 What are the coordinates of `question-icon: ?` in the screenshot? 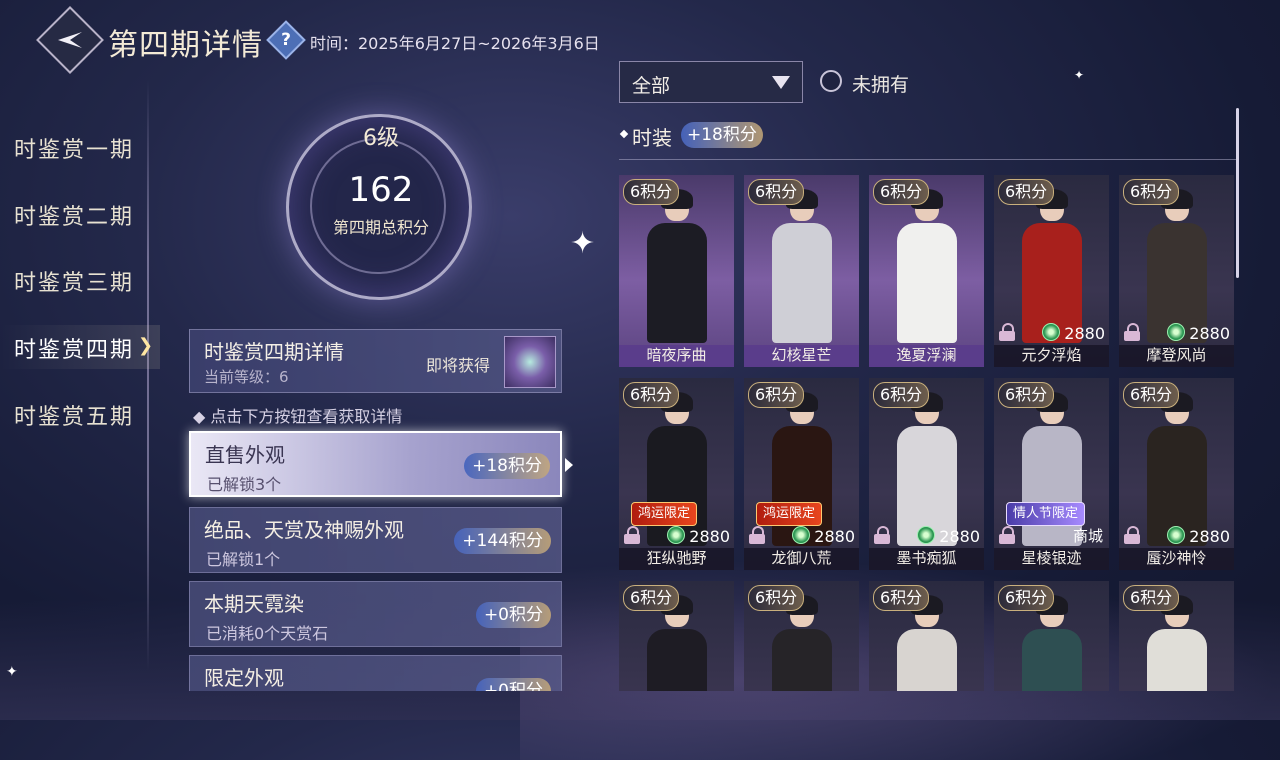 It's located at (286, 40).